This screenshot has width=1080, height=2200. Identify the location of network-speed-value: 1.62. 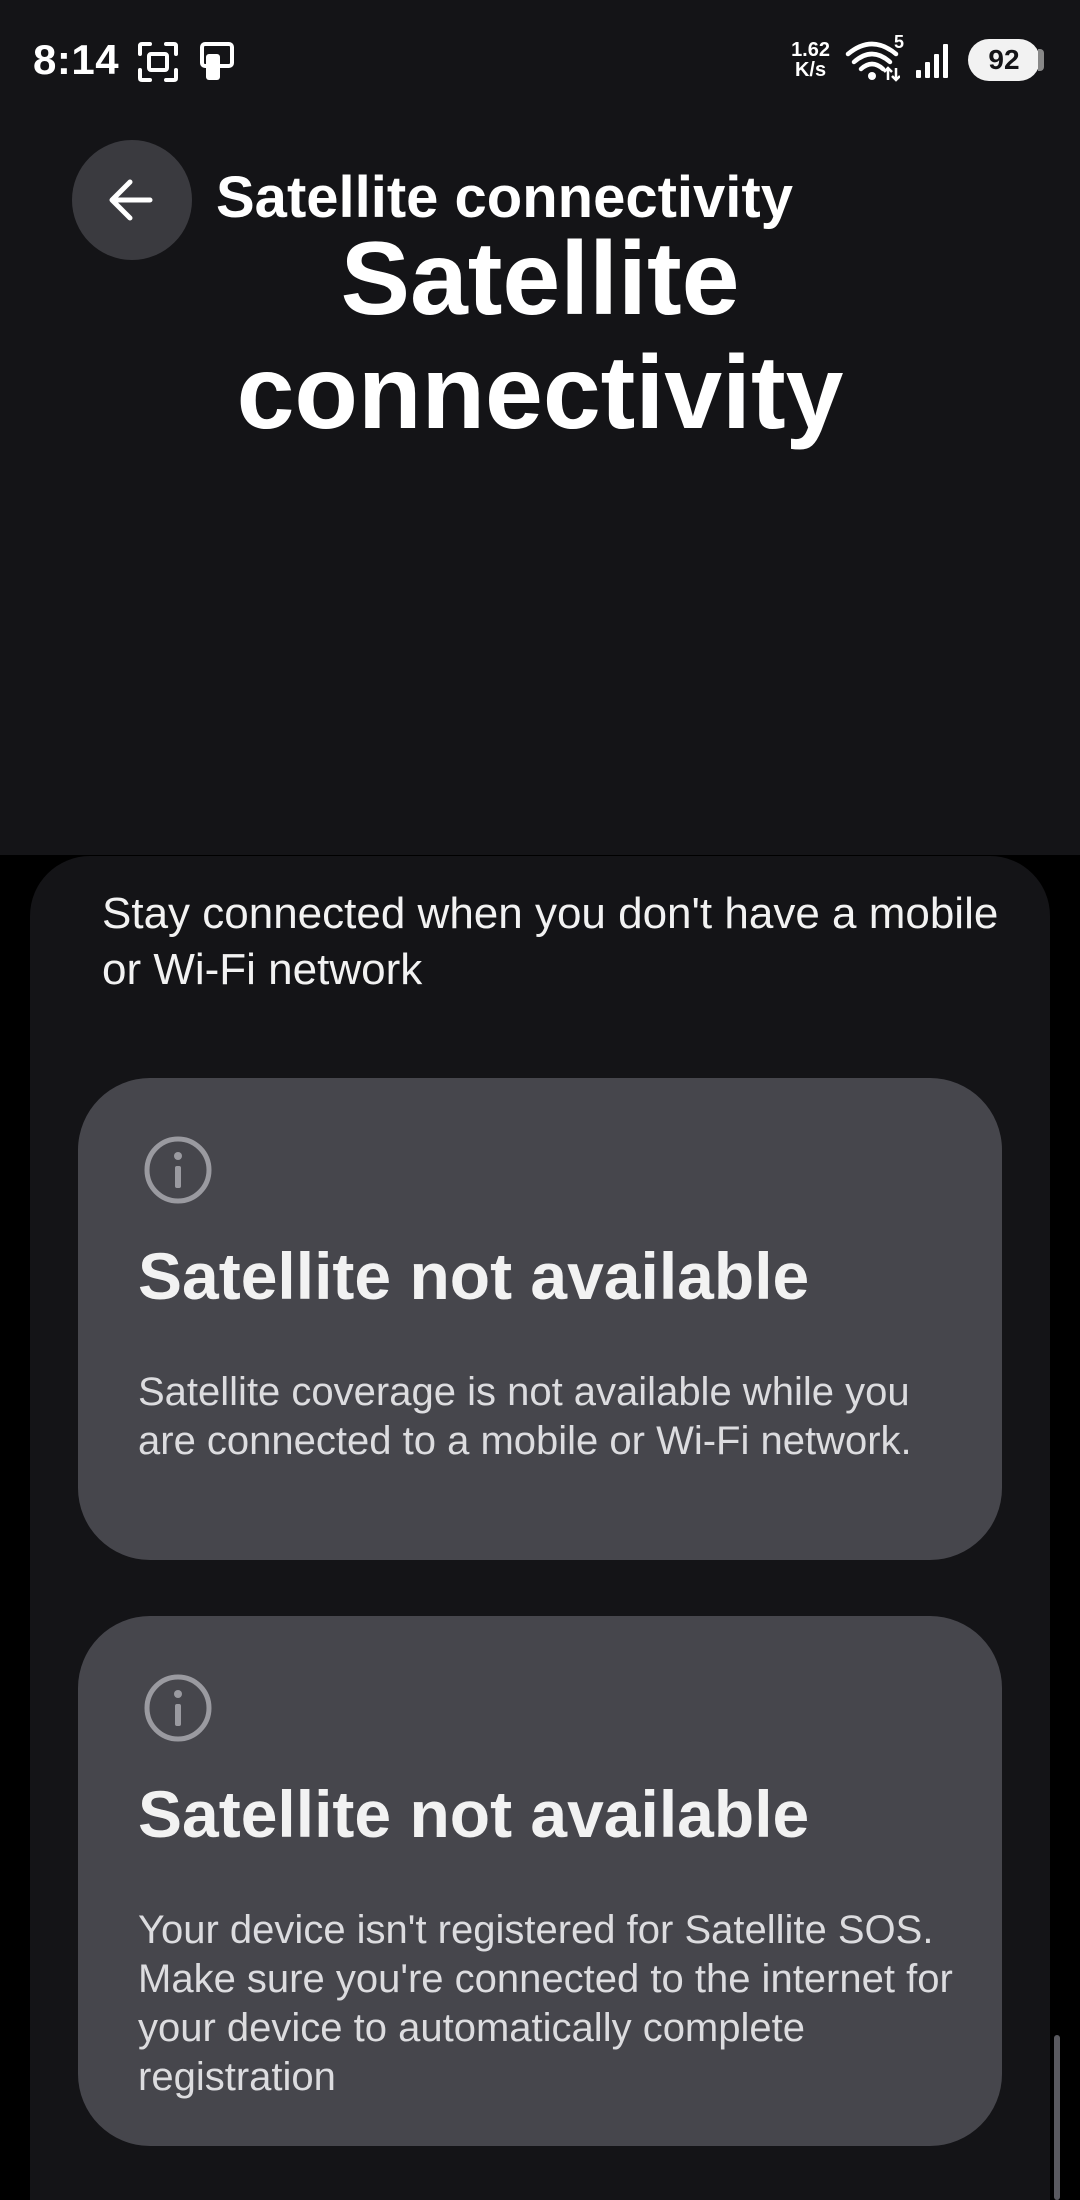
(810, 50).